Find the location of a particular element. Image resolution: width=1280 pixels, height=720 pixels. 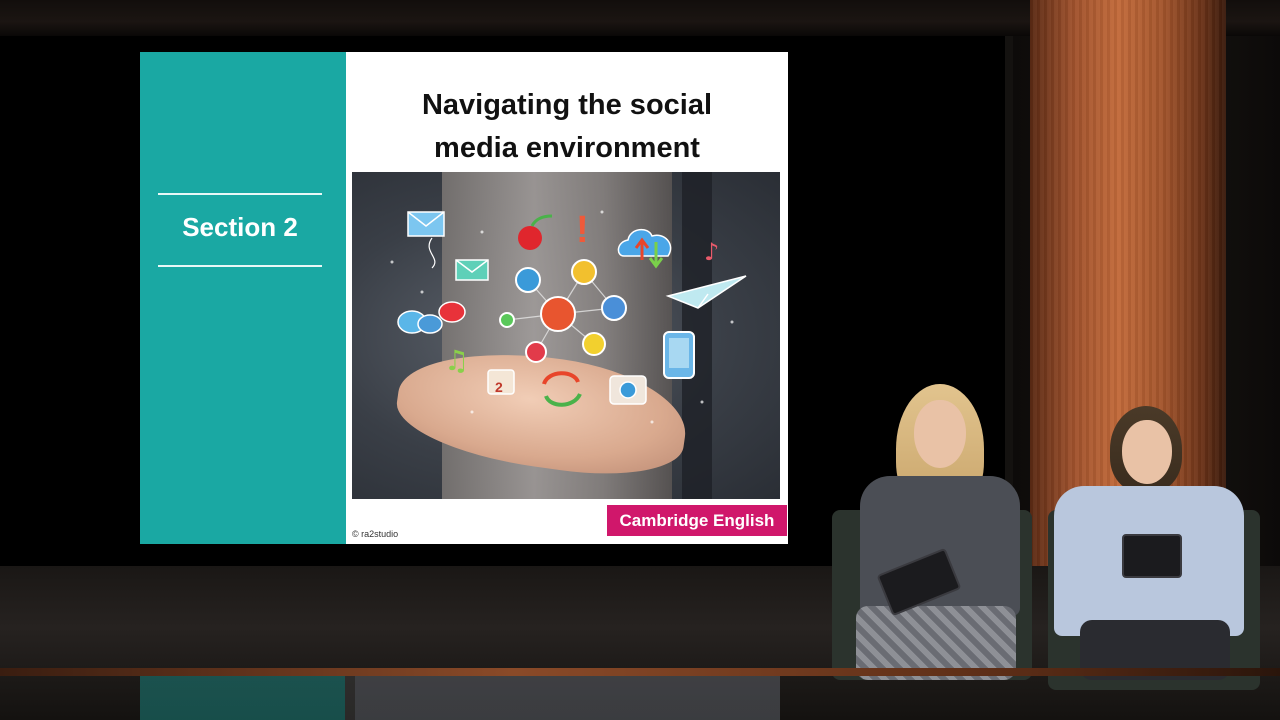

svg-text: 2 is located at coordinates (499, 387).